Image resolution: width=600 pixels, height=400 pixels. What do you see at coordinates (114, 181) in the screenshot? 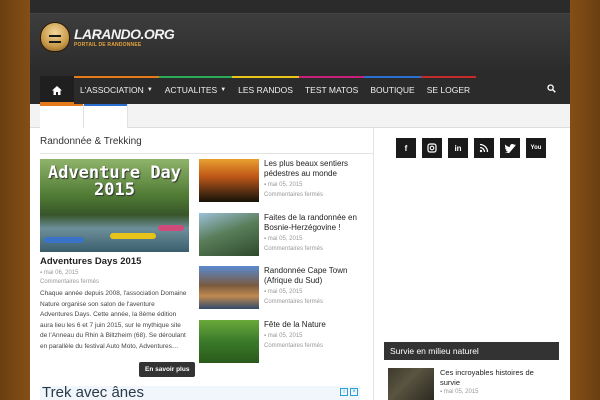
I see `featured-image-overlay: Adventure Day 2015` at bounding box center [114, 181].